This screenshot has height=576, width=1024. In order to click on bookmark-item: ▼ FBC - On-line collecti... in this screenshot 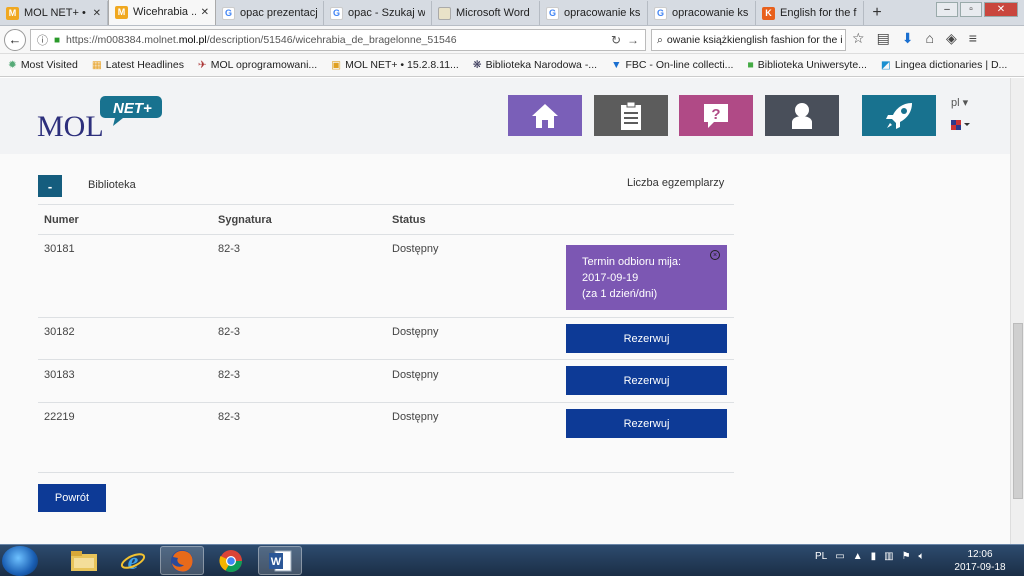, I will do `click(672, 65)`.